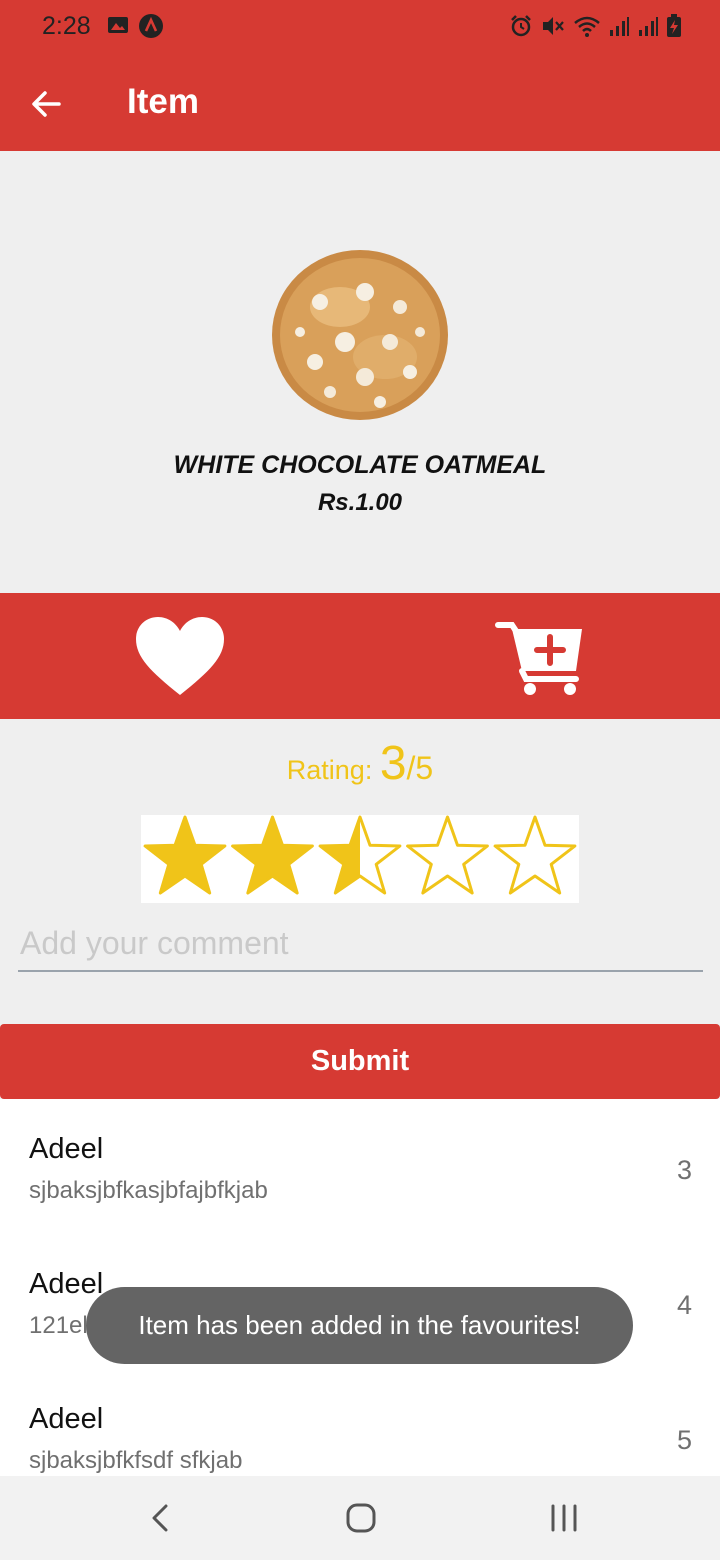 Image resolution: width=720 pixels, height=1560 pixels. What do you see at coordinates (148, 1190) in the screenshot?
I see `review-comment: sjbaksjbfkasjbfajbfkjab` at bounding box center [148, 1190].